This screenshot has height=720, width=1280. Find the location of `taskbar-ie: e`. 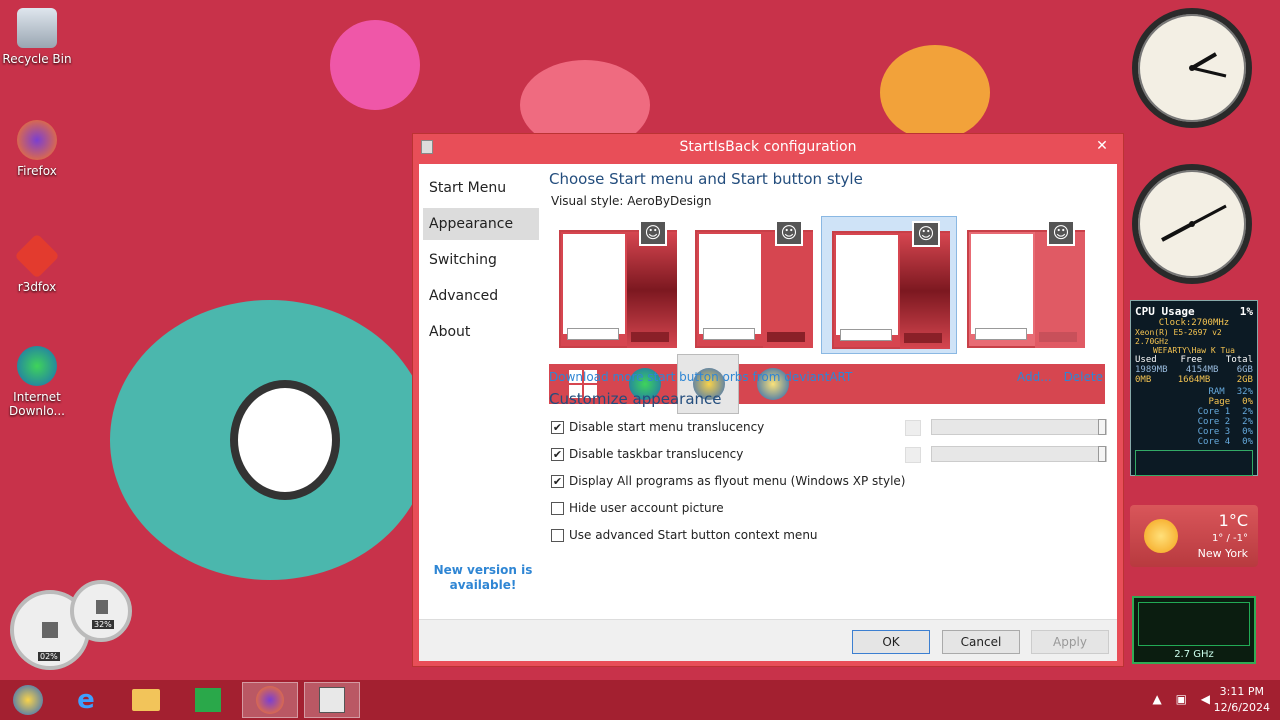

taskbar-ie: e is located at coordinates (86, 700).